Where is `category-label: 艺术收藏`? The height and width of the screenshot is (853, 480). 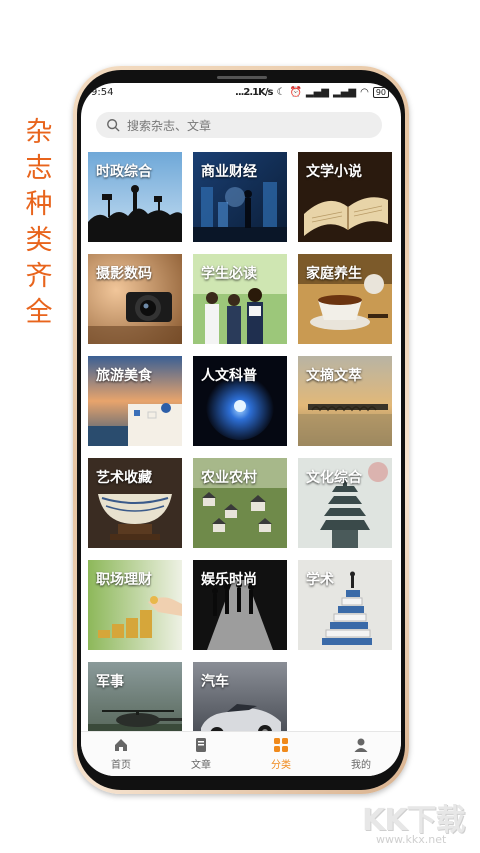
category-label: 艺术收藏 is located at coordinates (124, 478).